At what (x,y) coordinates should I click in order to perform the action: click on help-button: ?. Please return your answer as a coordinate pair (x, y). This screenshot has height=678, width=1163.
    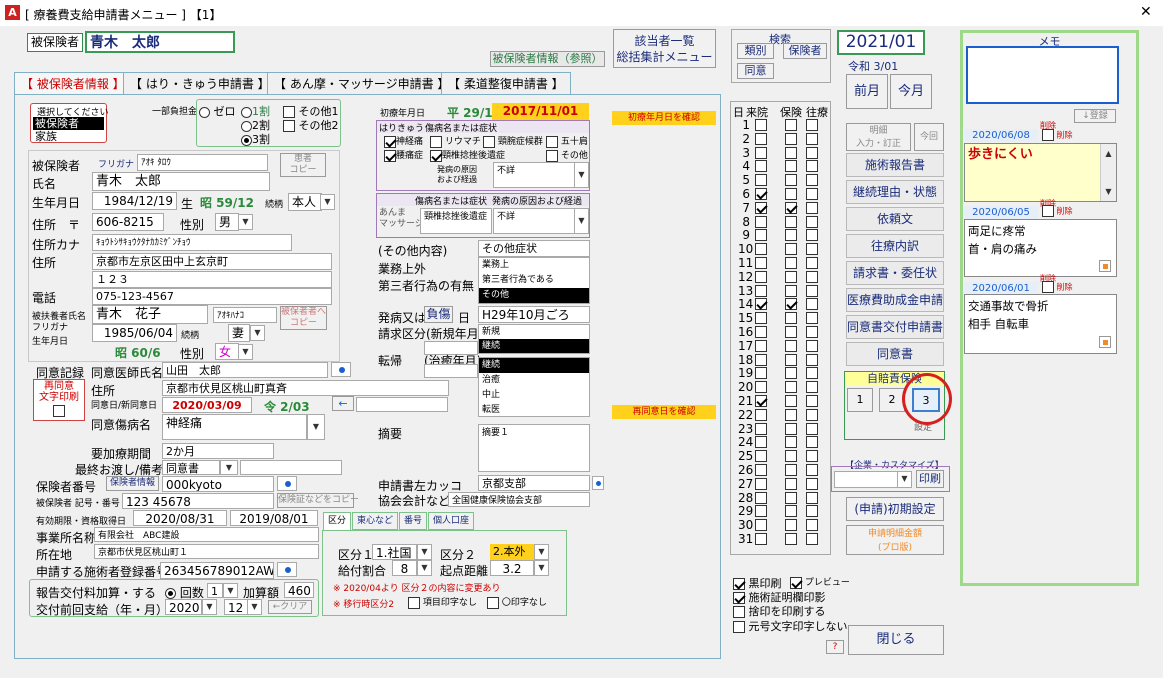
    Looking at the image, I should click on (835, 647).